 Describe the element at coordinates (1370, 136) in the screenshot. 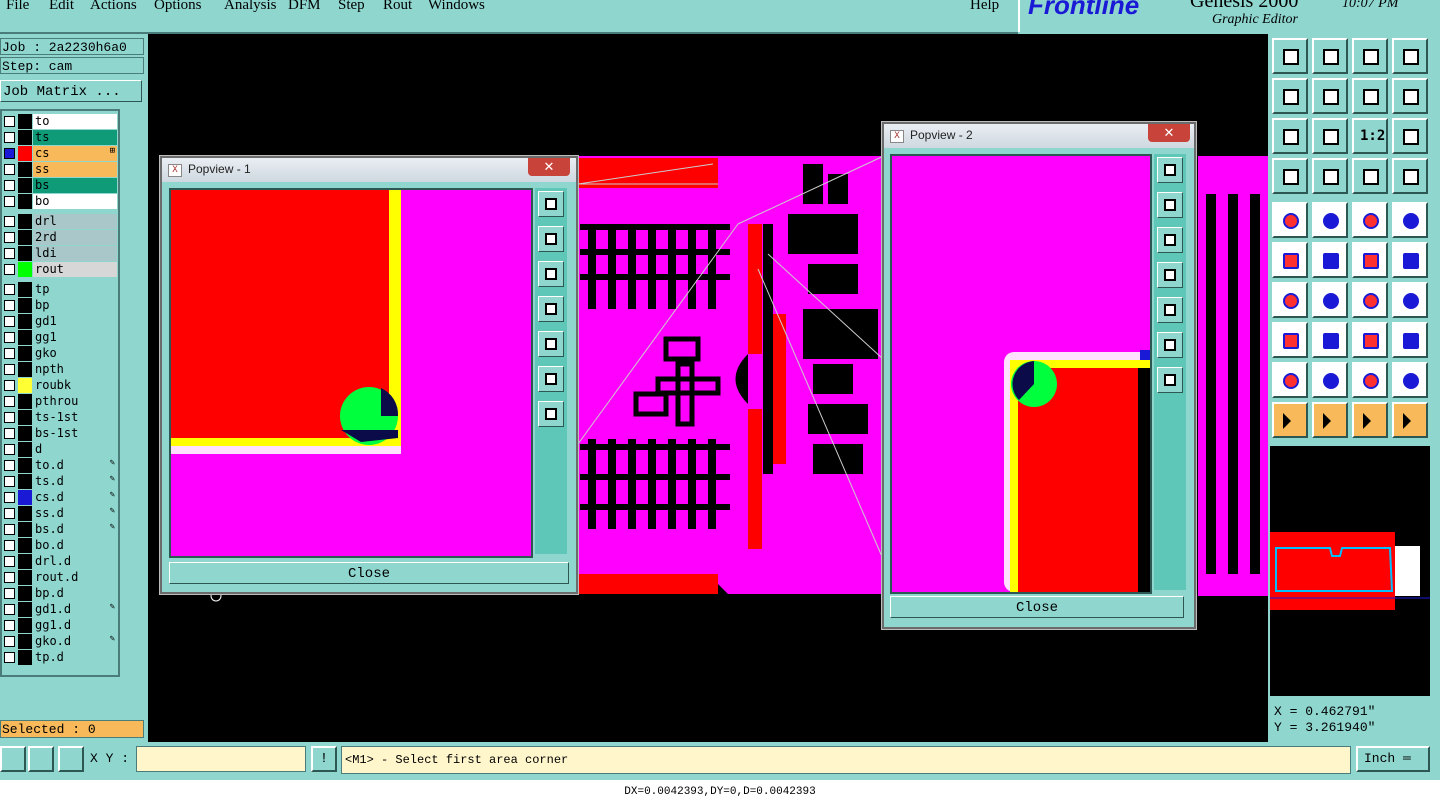

I see `scale-1-2-icon: 1:2` at that location.